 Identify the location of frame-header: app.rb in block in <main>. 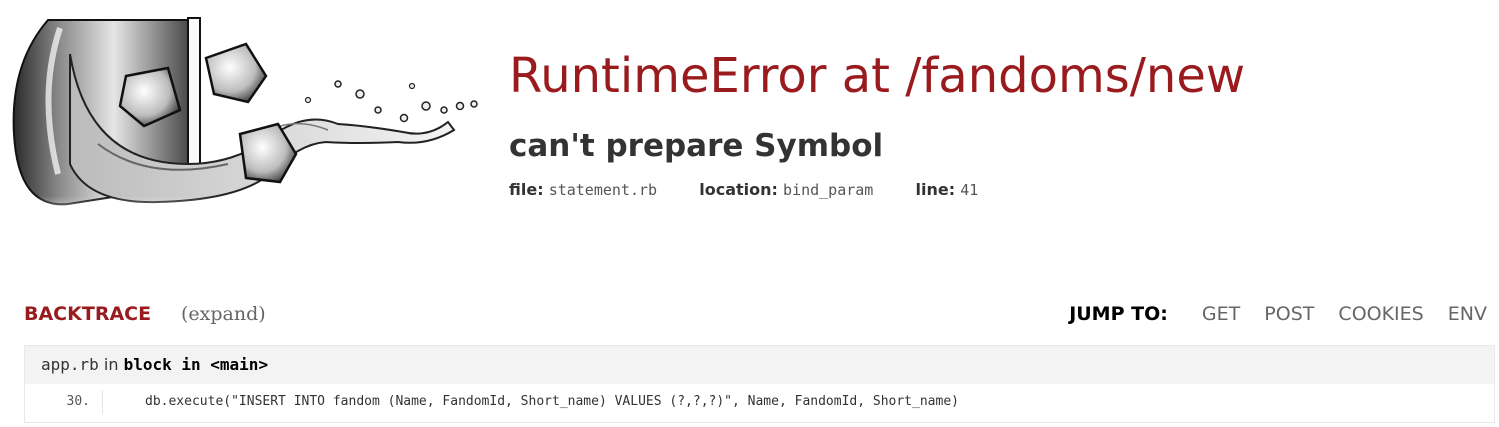
(759, 365).